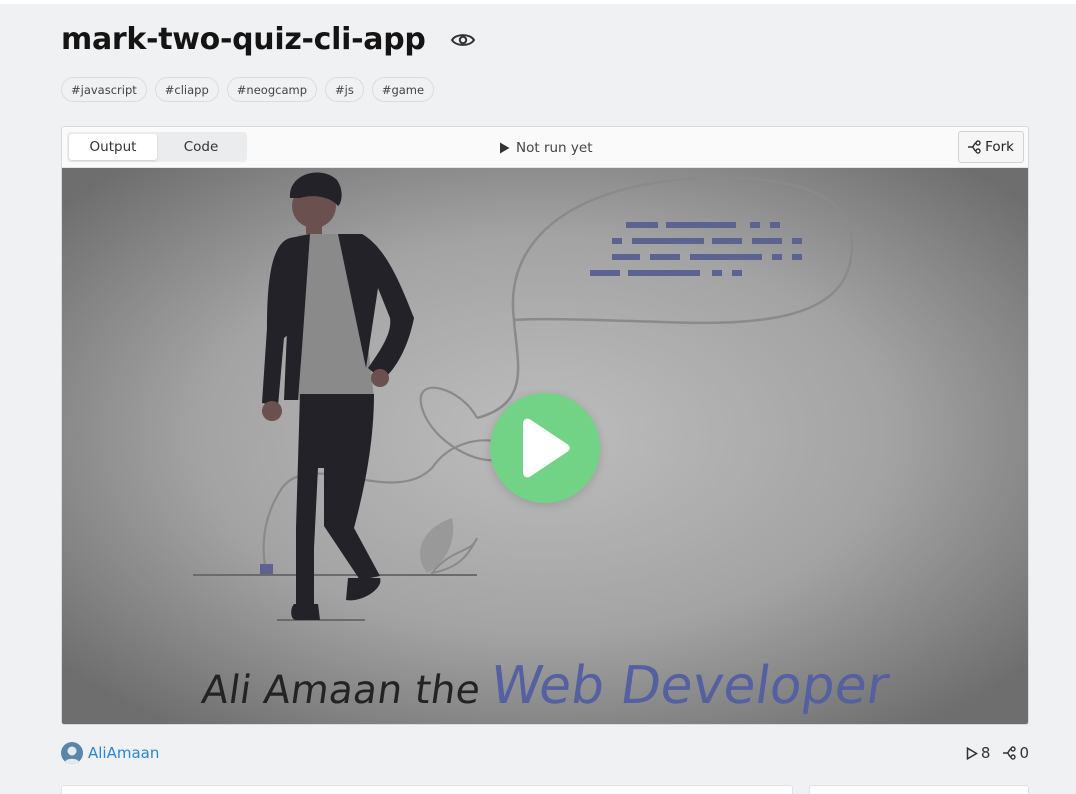 The height and width of the screenshot is (794, 1076). I want to click on page-title: mark-two-quiz-cli-app, so click(243, 39).